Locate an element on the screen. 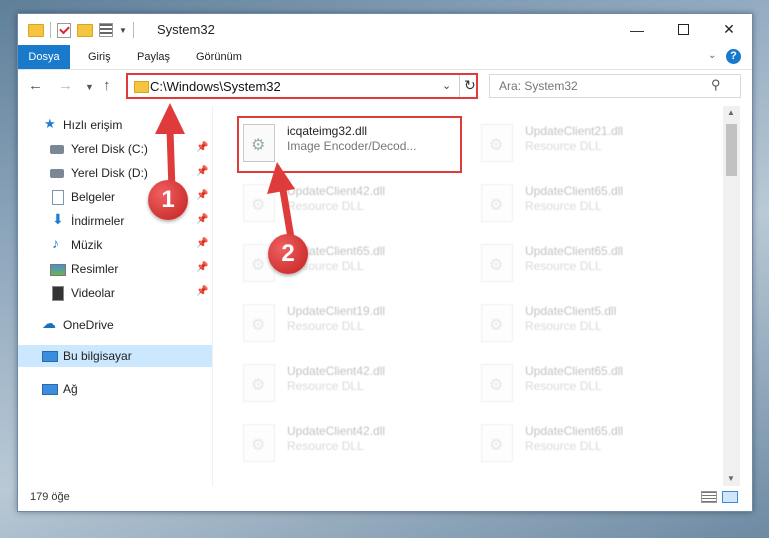  annotation-arrows is located at coordinates (225, 175).